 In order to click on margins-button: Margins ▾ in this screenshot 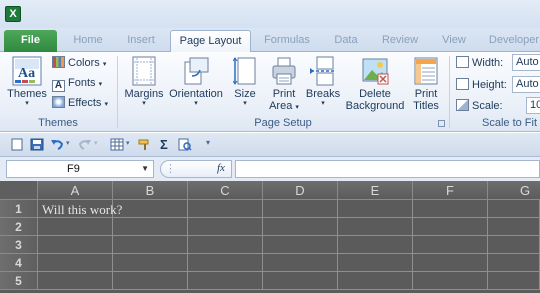, I will do `click(144, 82)`.